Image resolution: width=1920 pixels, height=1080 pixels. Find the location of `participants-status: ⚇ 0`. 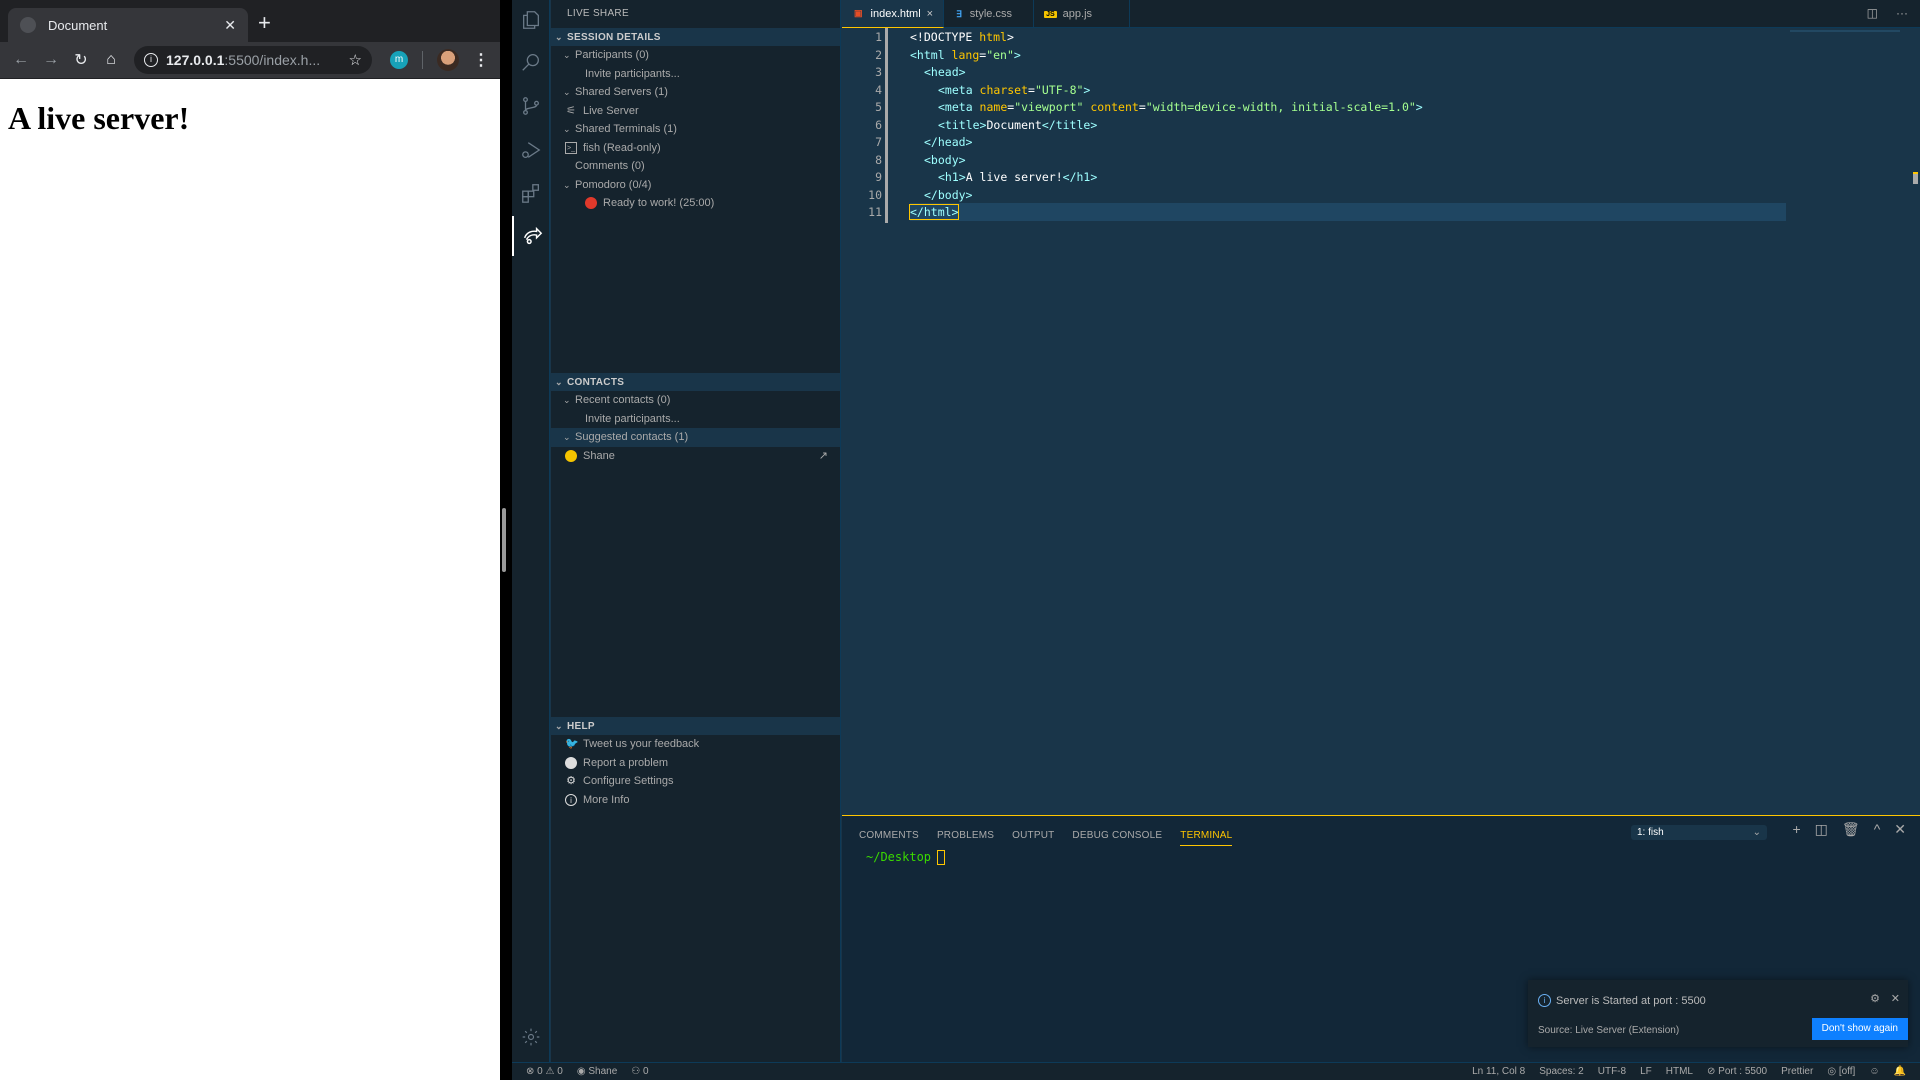

participants-status: ⚇ 0 is located at coordinates (639, 1071).